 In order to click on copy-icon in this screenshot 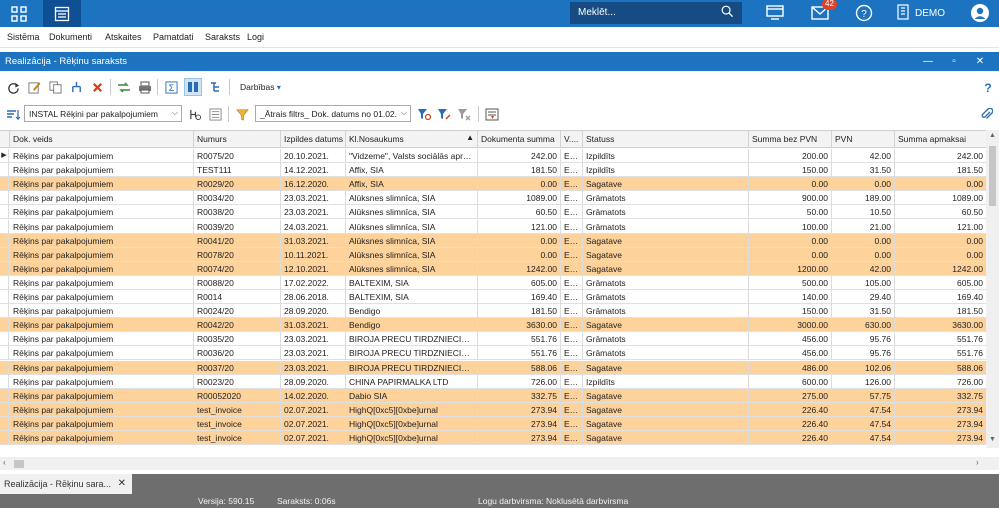, I will do `click(55, 87)`.